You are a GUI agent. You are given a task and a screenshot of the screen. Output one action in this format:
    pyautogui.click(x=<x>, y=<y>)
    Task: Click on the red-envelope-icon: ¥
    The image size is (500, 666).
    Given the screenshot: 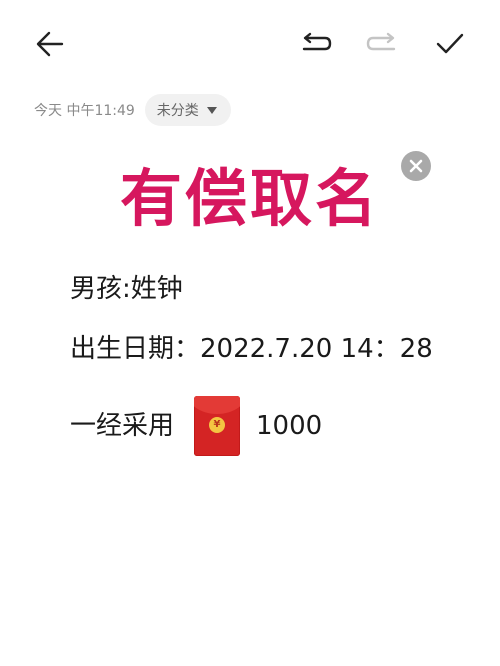 What is the action you would take?
    pyautogui.click(x=217, y=426)
    